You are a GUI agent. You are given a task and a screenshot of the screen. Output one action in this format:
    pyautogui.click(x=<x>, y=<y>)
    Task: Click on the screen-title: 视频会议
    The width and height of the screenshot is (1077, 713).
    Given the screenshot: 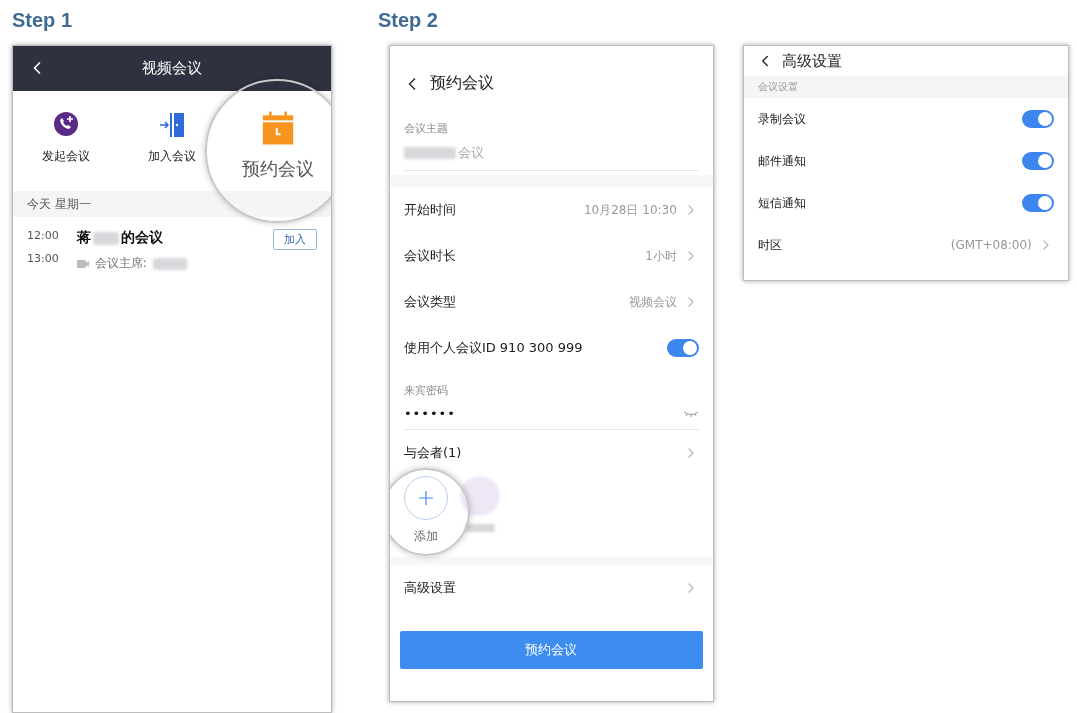 What is the action you would take?
    pyautogui.click(x=172, y=68)
    